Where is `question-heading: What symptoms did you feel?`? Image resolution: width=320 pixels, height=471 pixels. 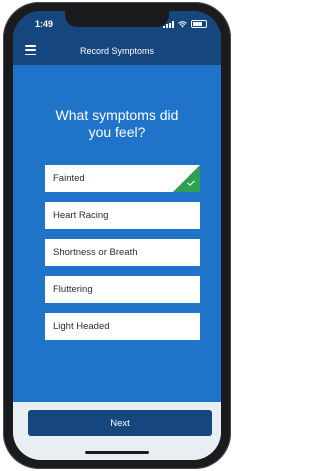 question-heading: What symptoms did you feel? is located at coordinates (117, 123).